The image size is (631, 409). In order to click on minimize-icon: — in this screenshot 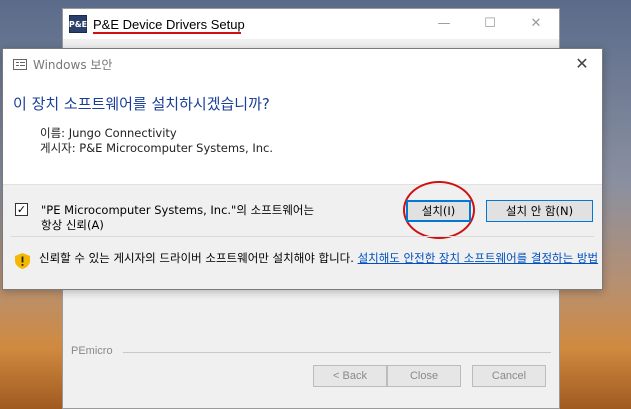, I will do `click(444, 24)`.